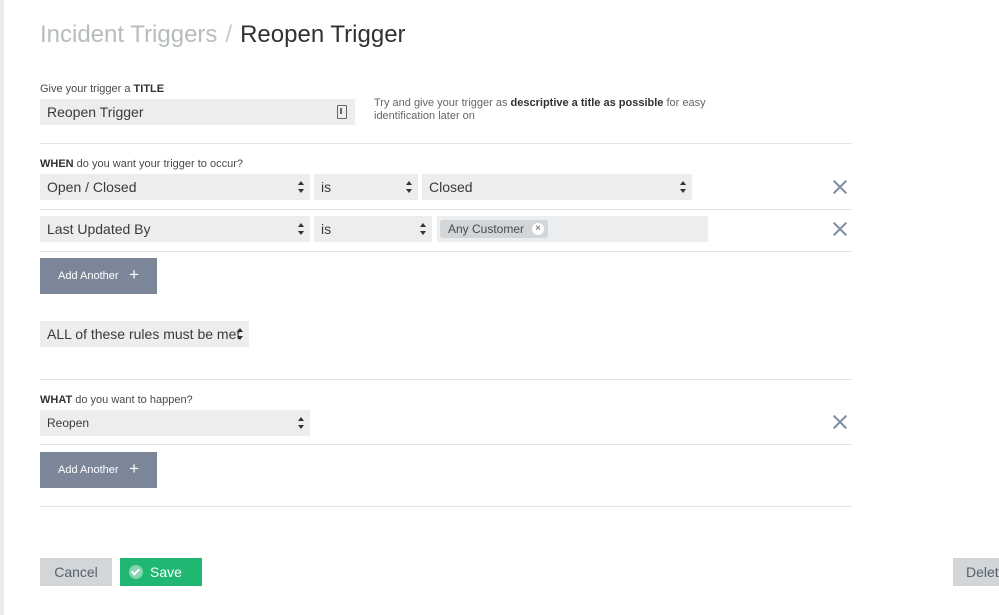 This screenshot has width=999, height=615. I want to click on trigger-title-value: Reopen Trigger, so click(95, 112).